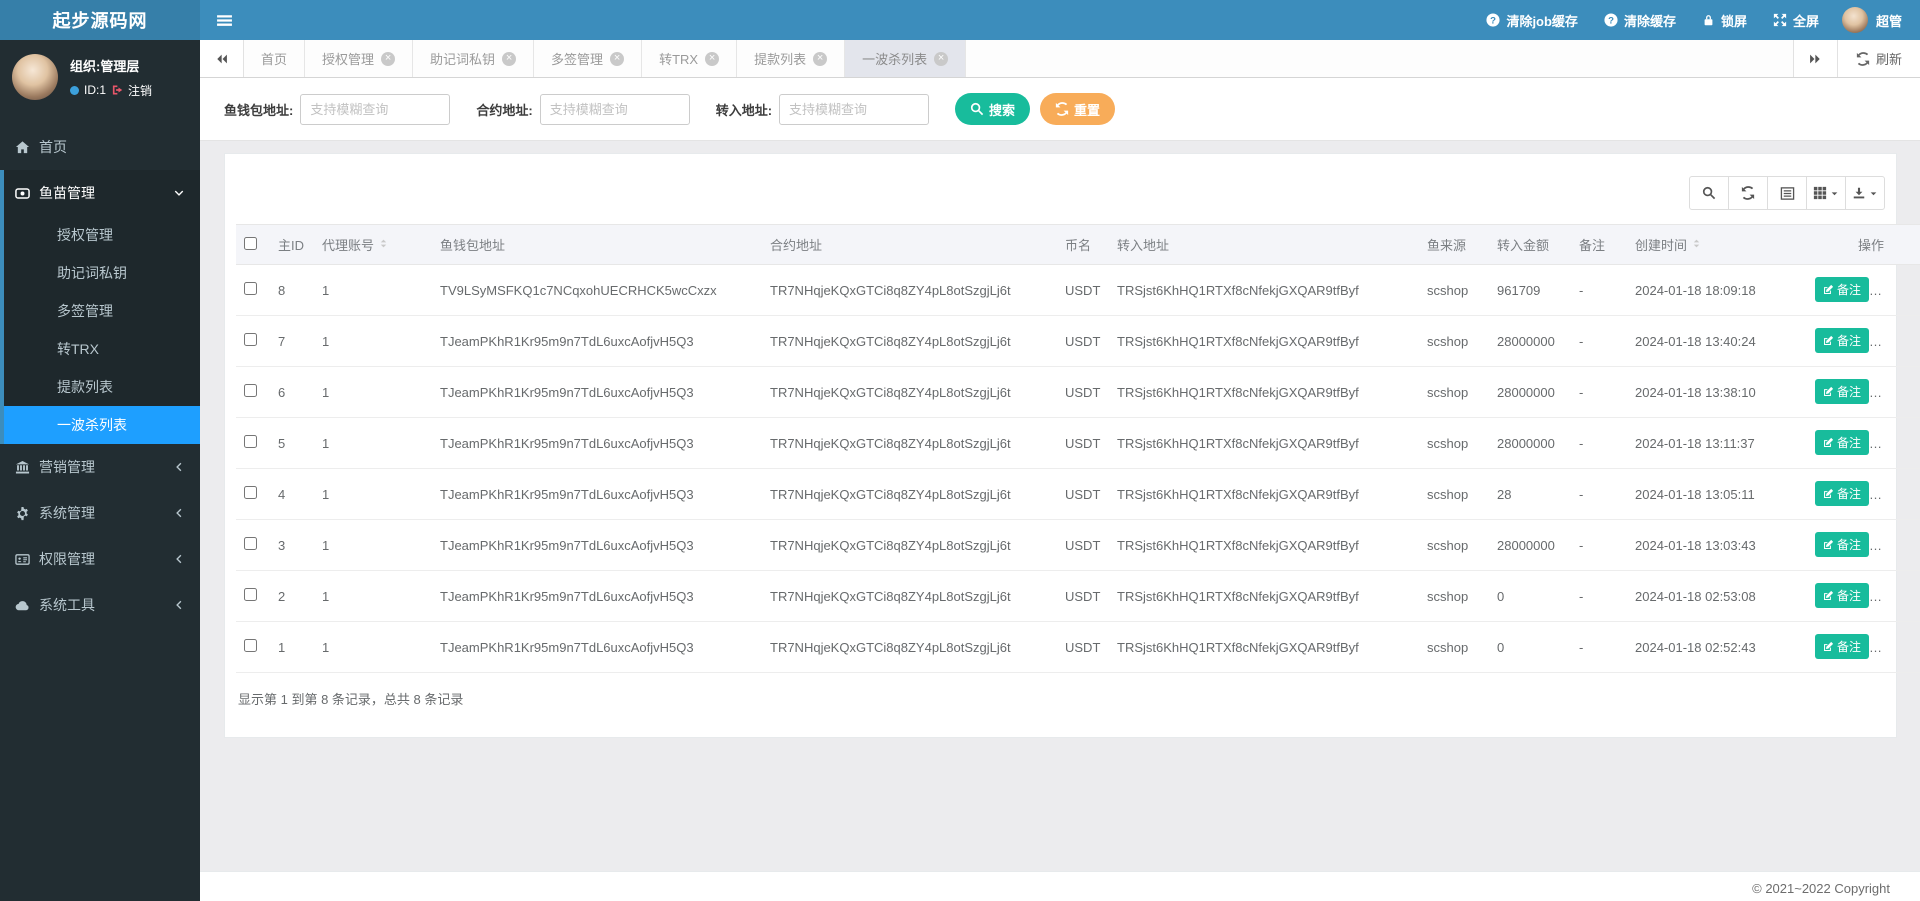  I want to click on tab-助记词私钥: 助记词私钥 ×, so click(474, 58).